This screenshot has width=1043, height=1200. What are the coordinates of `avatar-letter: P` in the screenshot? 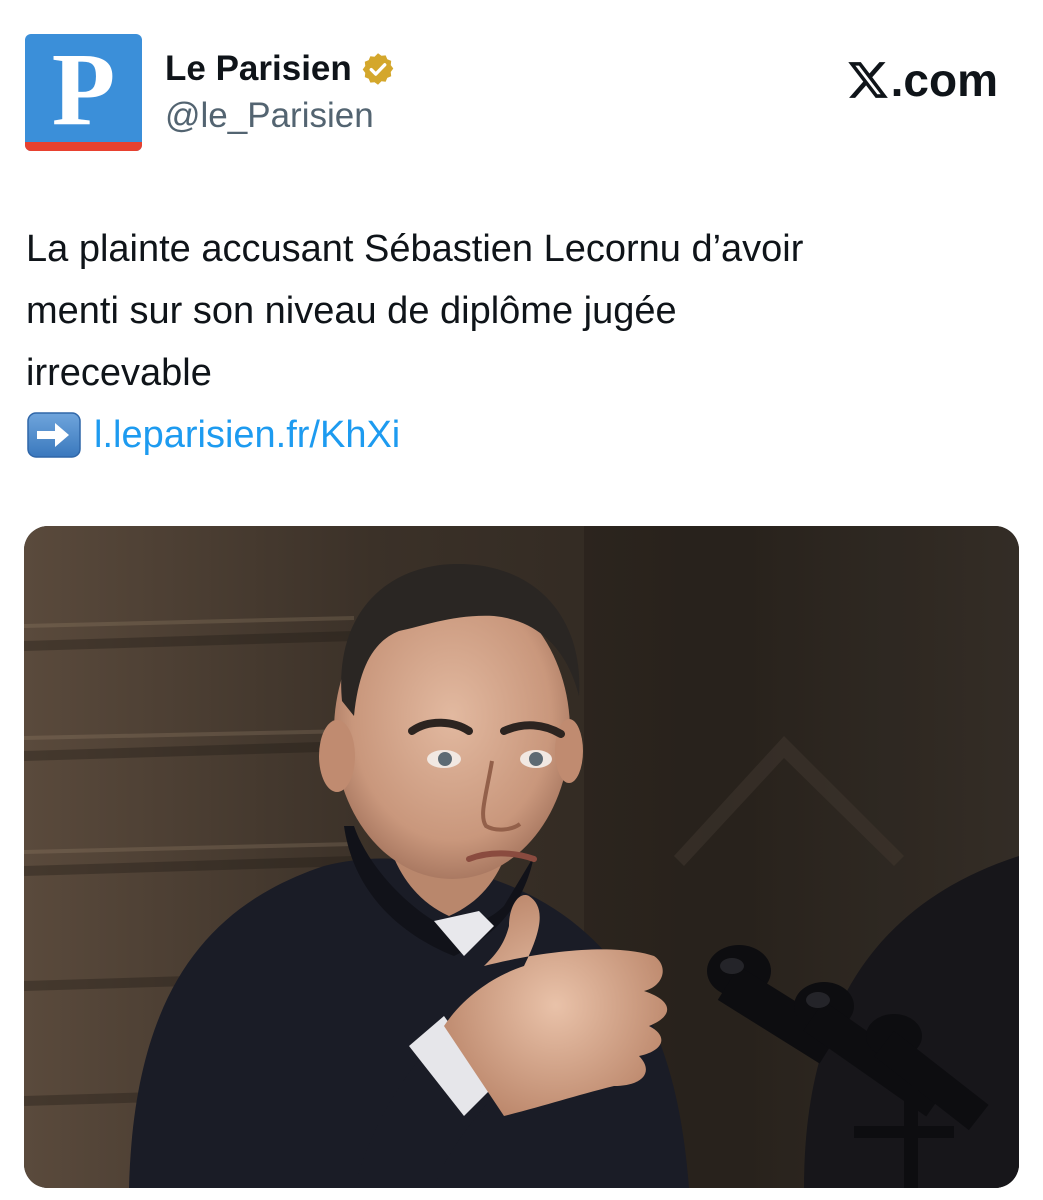 It's located at (83, 90).